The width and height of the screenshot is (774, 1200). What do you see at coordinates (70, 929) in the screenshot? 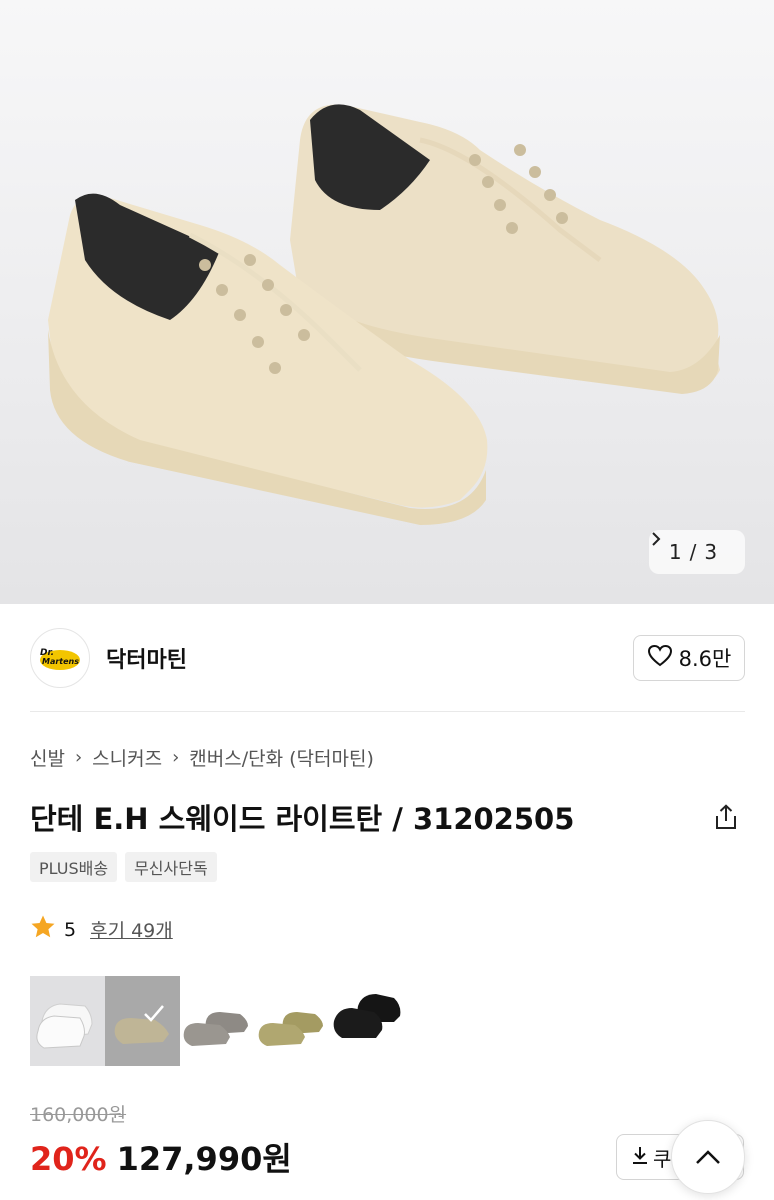
I see `rating-score: 5` at bounding box center [70, 929].